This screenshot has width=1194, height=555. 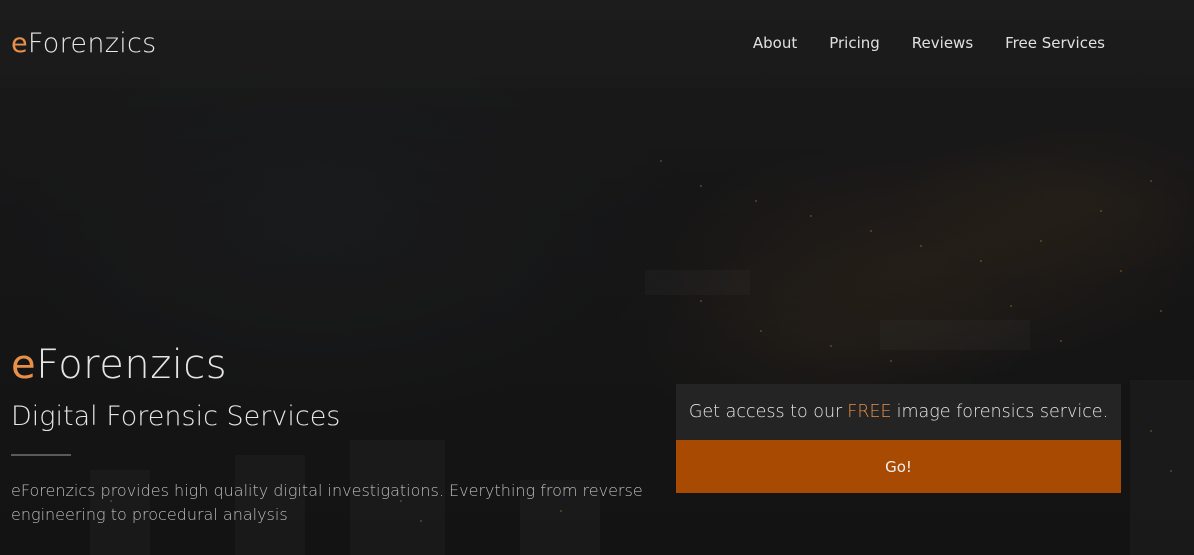 I want to click on cta-free-highlight: FREE, so click(x=869, y=412).